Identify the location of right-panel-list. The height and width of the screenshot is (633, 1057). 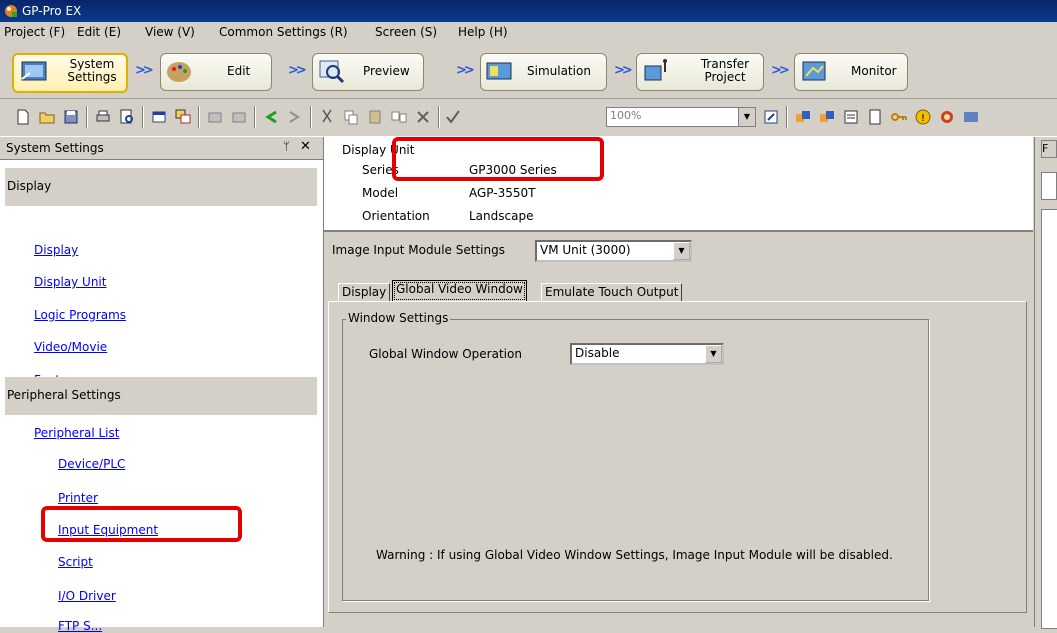
(1049, 419).